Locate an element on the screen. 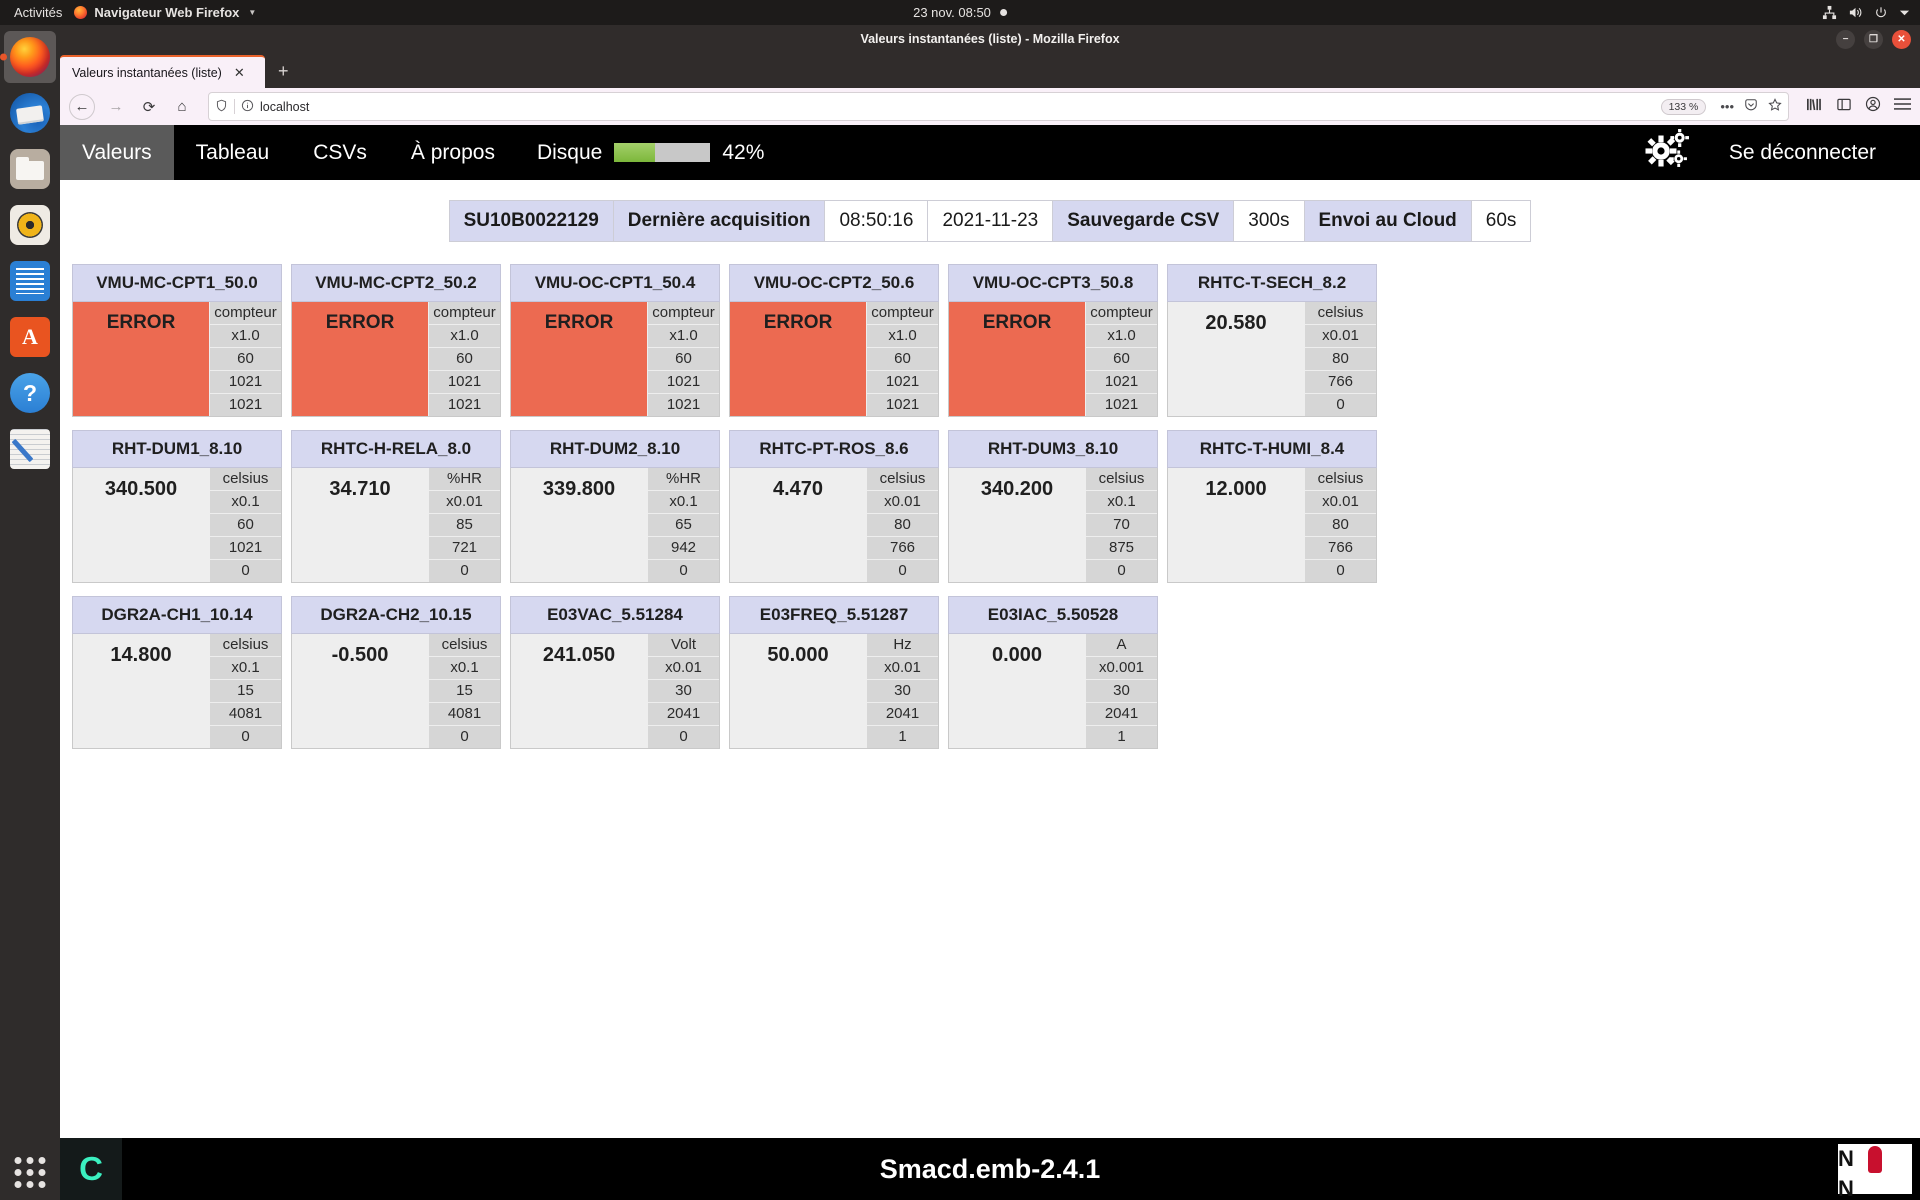 The width and height of the screenshot is (1920, 1200). sensor-card-title: RHT-DUM2_8.10 is located at coordinates (615, 449).